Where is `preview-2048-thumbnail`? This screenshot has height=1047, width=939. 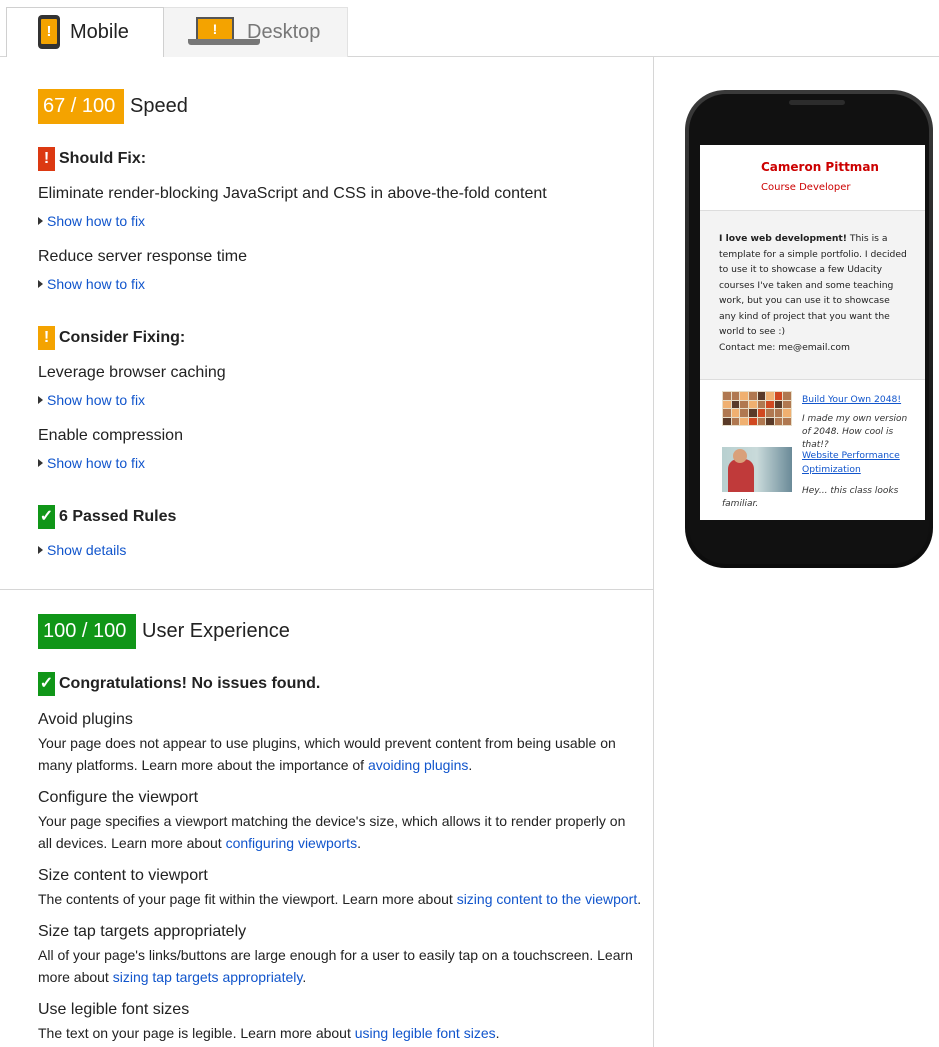 preview-2048-thumbnail is located at coordinates (757, 408).